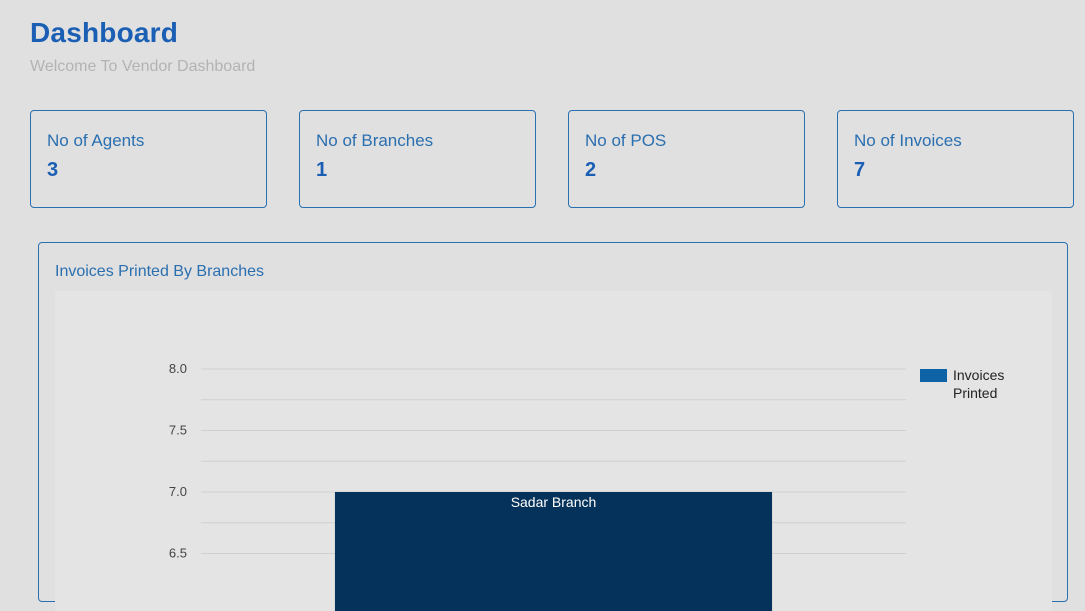 Image resolution: width=1085 pixels, height=611 pixels. I want to click on stat-card-invoices: No of Invoices 7, so click(955, 159).